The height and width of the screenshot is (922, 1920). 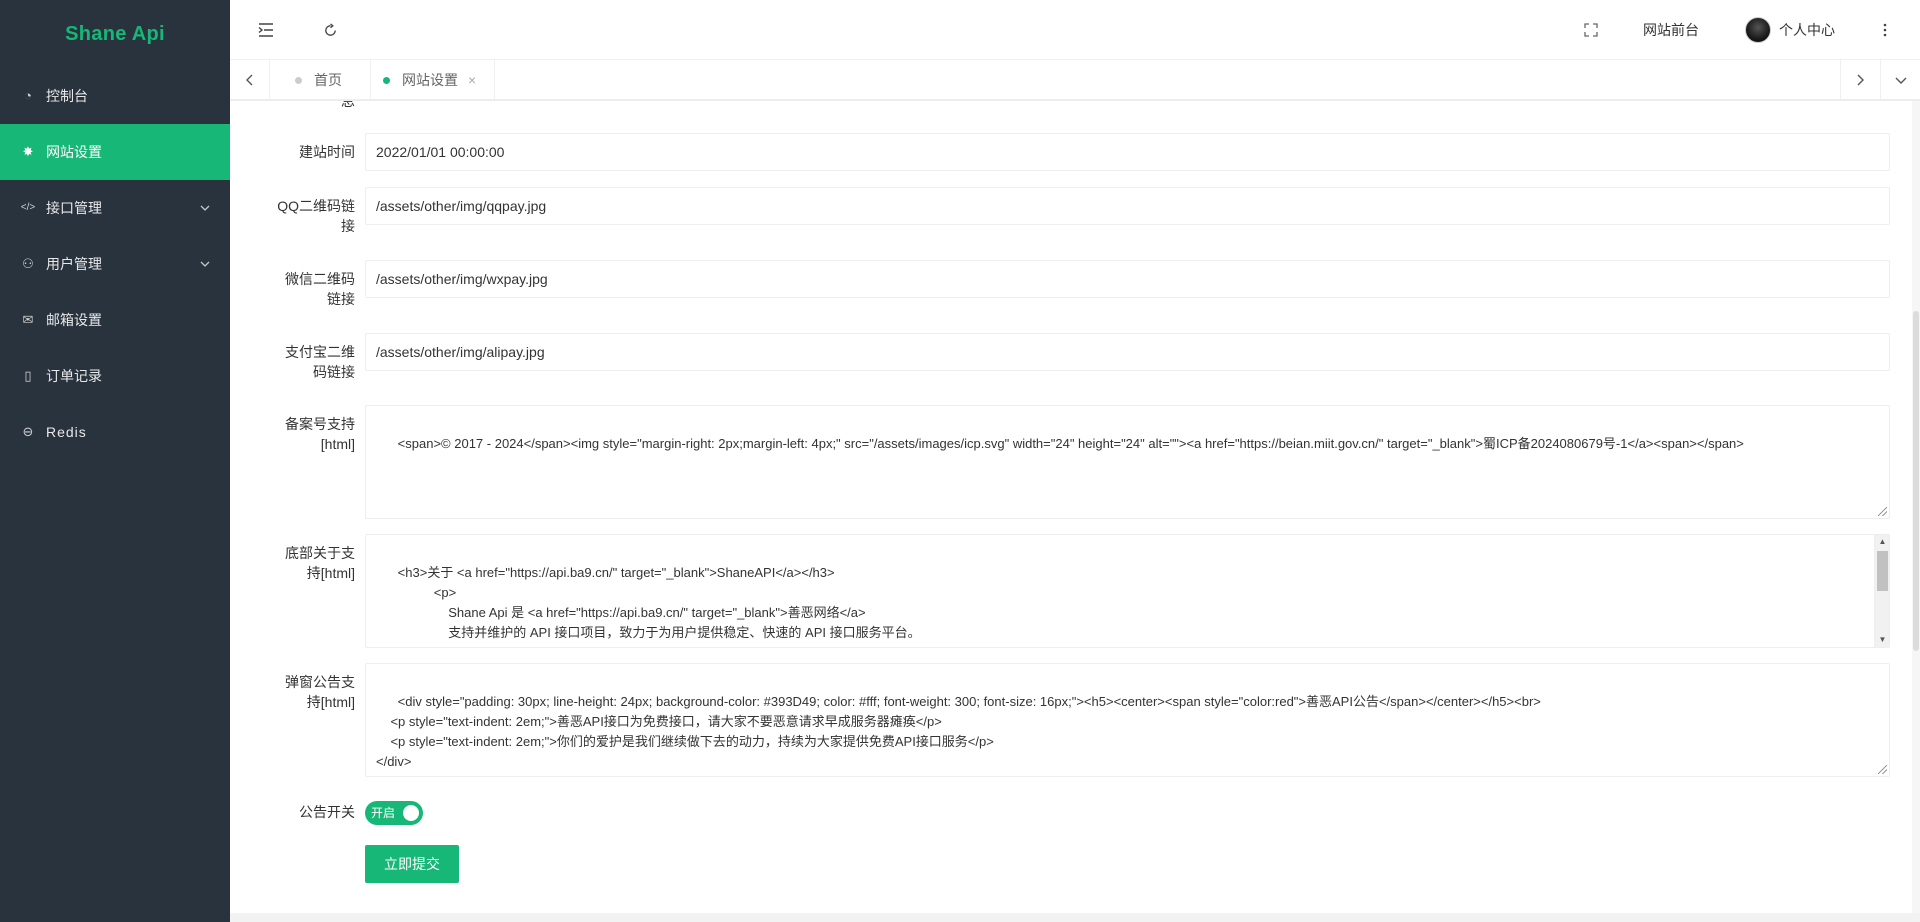 I want to click on popup-notice-label: 弹窗公告支 持[html], so click(x=292, y=692).